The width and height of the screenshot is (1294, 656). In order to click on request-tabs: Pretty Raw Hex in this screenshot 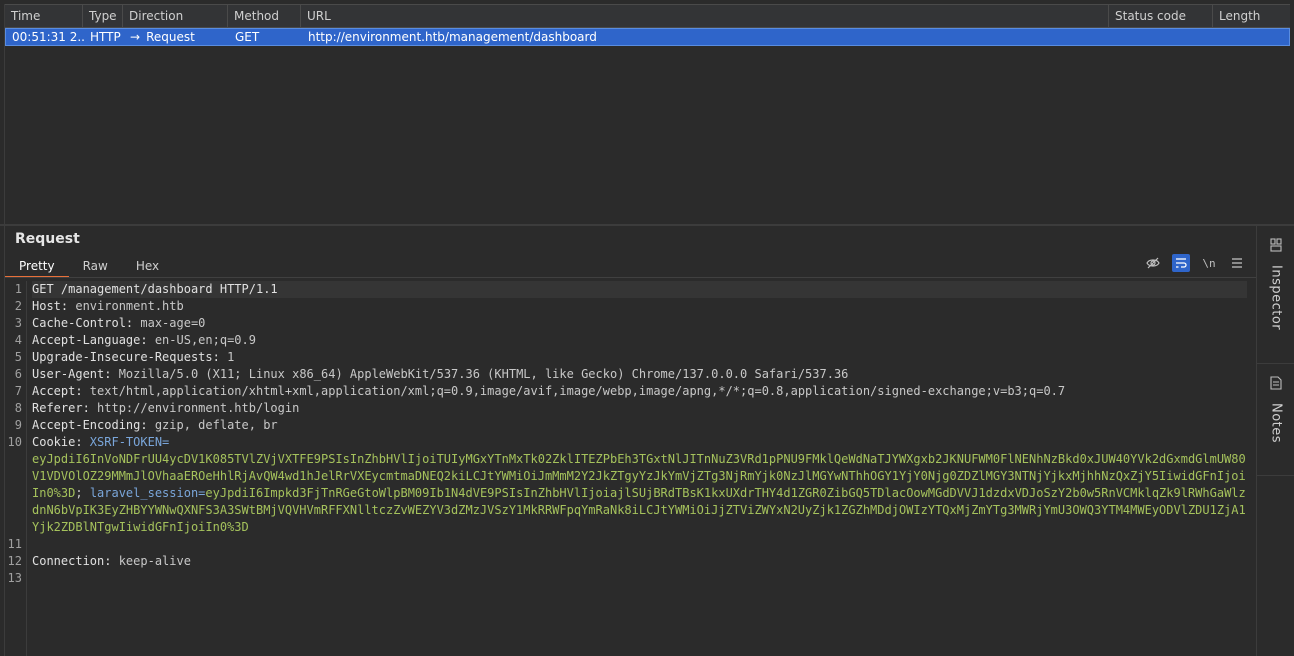, I will do `click(89, 267)`.